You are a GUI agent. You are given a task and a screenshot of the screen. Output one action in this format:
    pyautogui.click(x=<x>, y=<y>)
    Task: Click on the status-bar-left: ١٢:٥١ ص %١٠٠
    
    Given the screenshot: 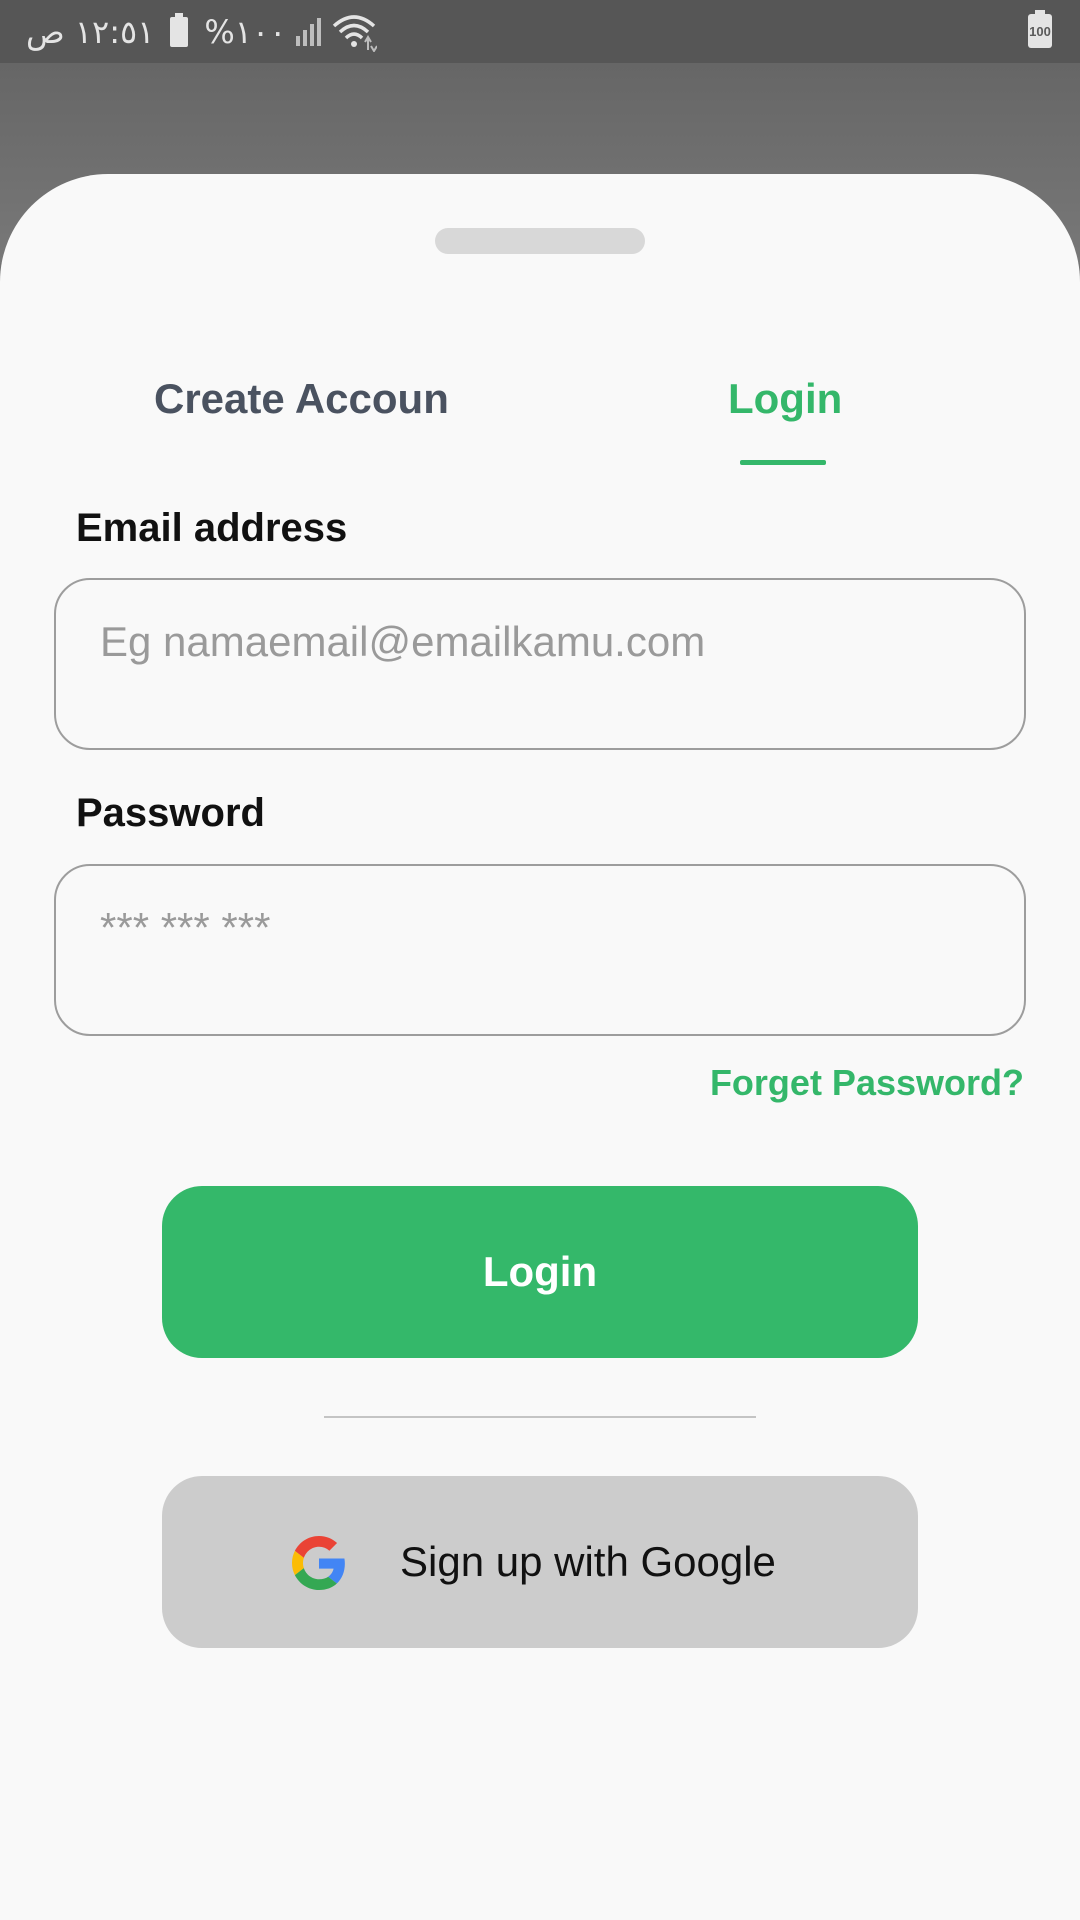 What is the action you would take?
    pyautogui.click(x=202, y=31)
    